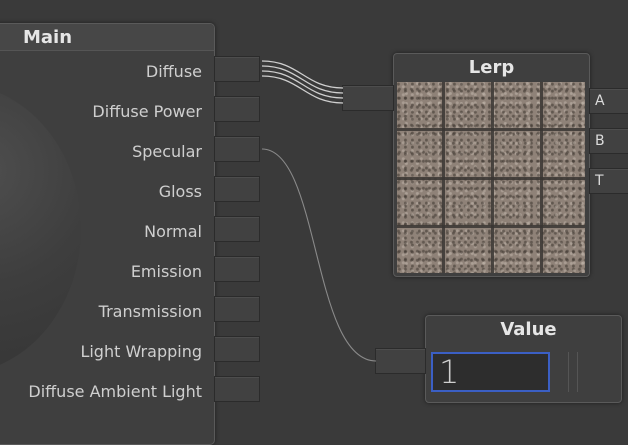 Image resolution: width=628 pixels, height=445 pixels. Describe the element at coordinates (608, 101) in the screenshot. I see `lerp-port-a: A` at that location.